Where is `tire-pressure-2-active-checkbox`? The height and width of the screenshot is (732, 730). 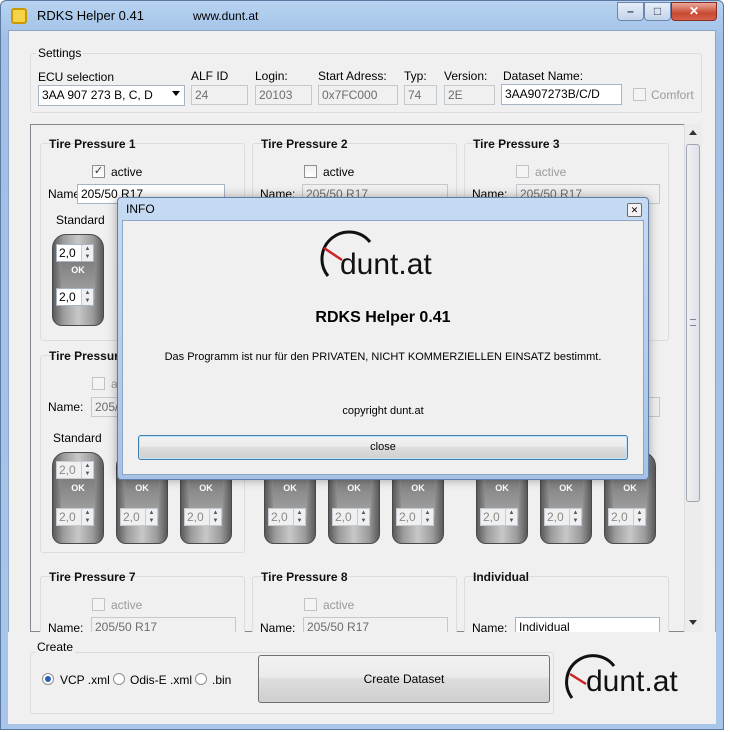
tire-pressure-2-active-checkbox is located at coordinates (310, 171).